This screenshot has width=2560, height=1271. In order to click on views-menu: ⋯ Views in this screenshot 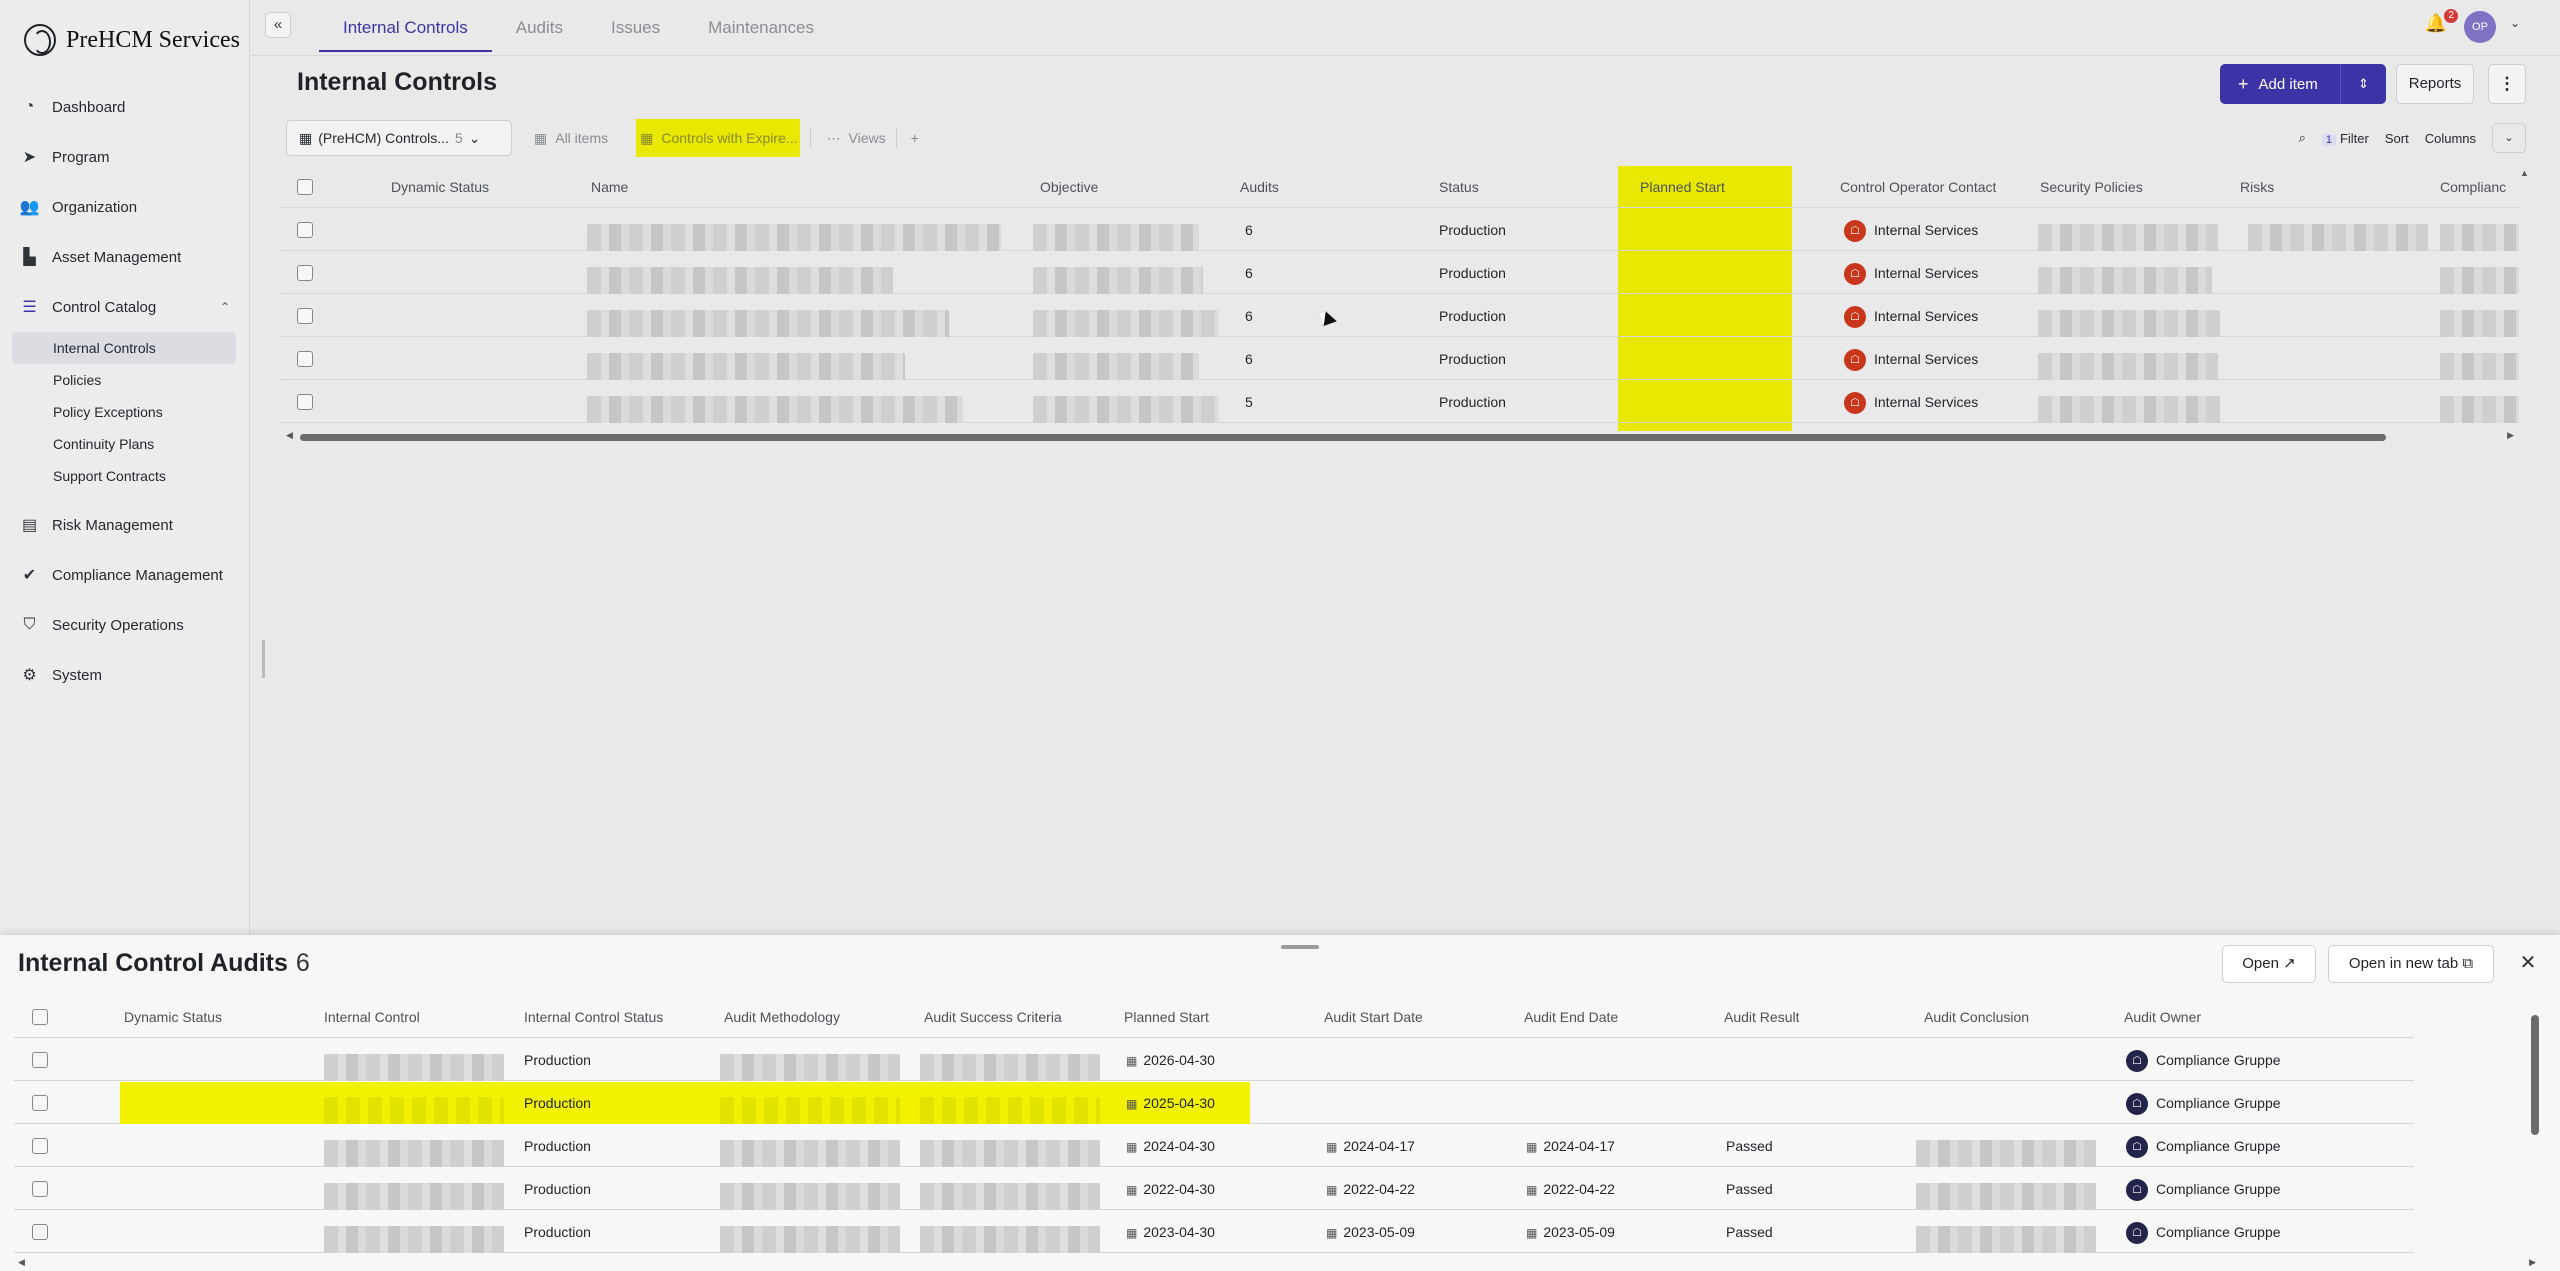, I will do `click(856, 138)`.